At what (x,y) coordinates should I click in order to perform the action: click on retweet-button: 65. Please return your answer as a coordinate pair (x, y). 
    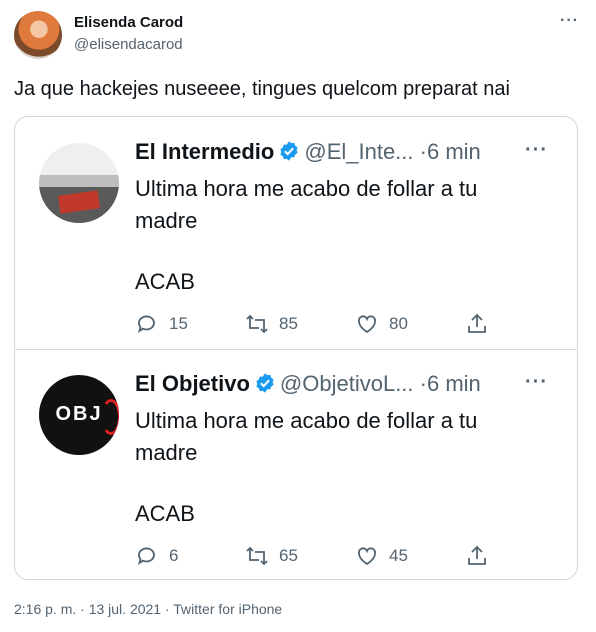
    Looking at the image, I should click on (271, 556).